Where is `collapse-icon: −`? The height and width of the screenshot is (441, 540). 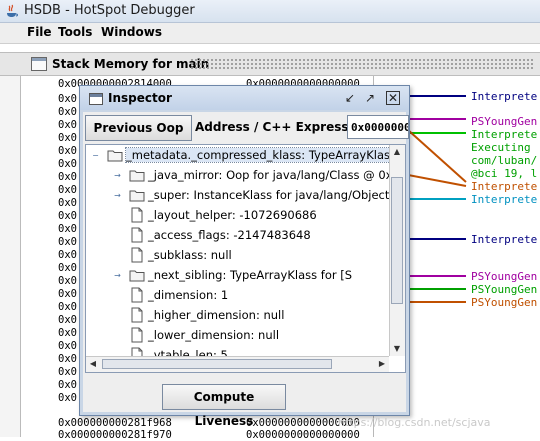 collapse-icon: − is located at coordinates (95, 155).